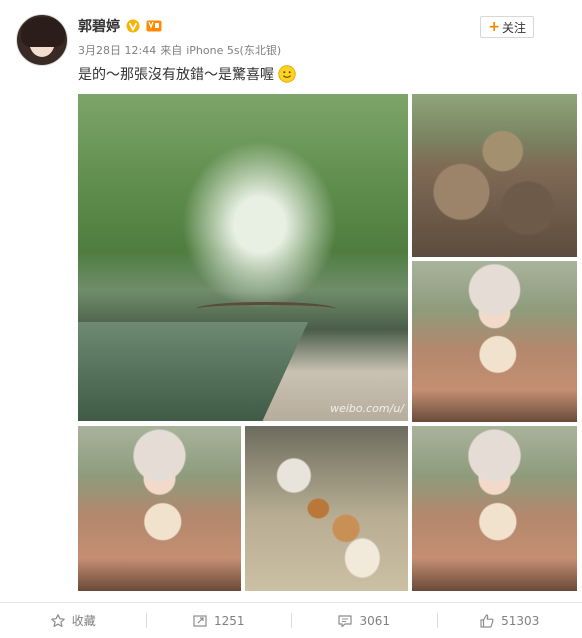 The height and width of the screenshot is (638, 582). I want to click on photo-dogs-playing, so click(326, 508).